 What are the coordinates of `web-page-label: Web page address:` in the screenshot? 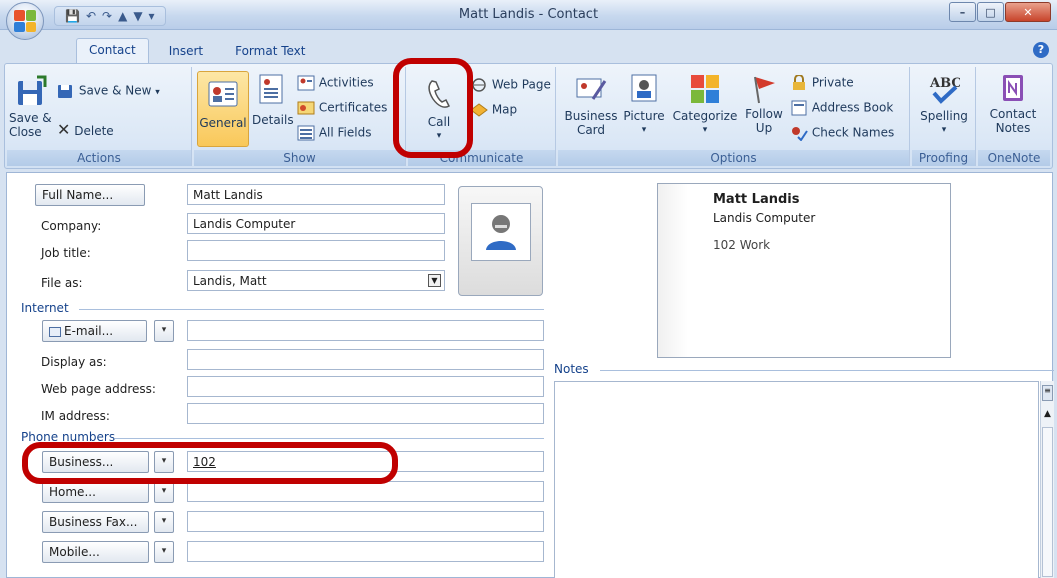 It's located at (98, 389).